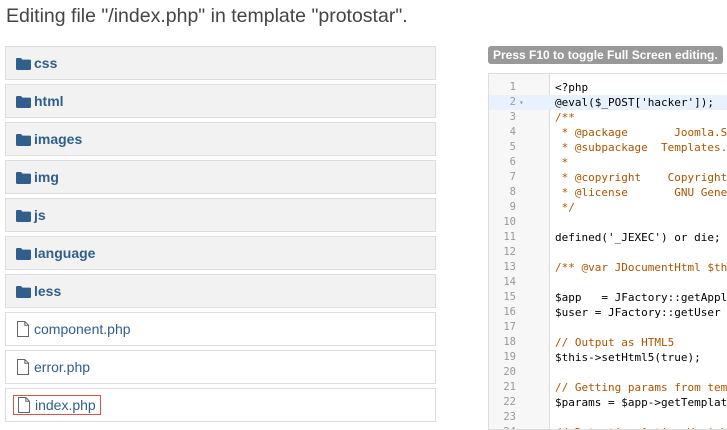 The width and height of the screenshot is (727, 430). I want to click on line-number: 17, so click(509, 327).